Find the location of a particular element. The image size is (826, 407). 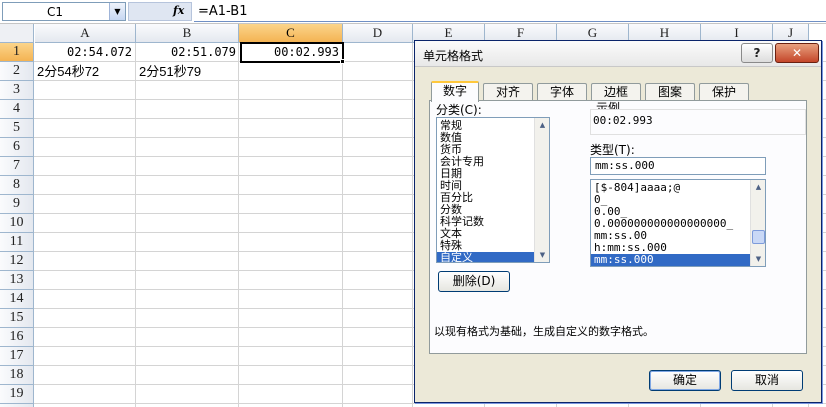

row-header-11: 11 is located at coordinates (17, 242).